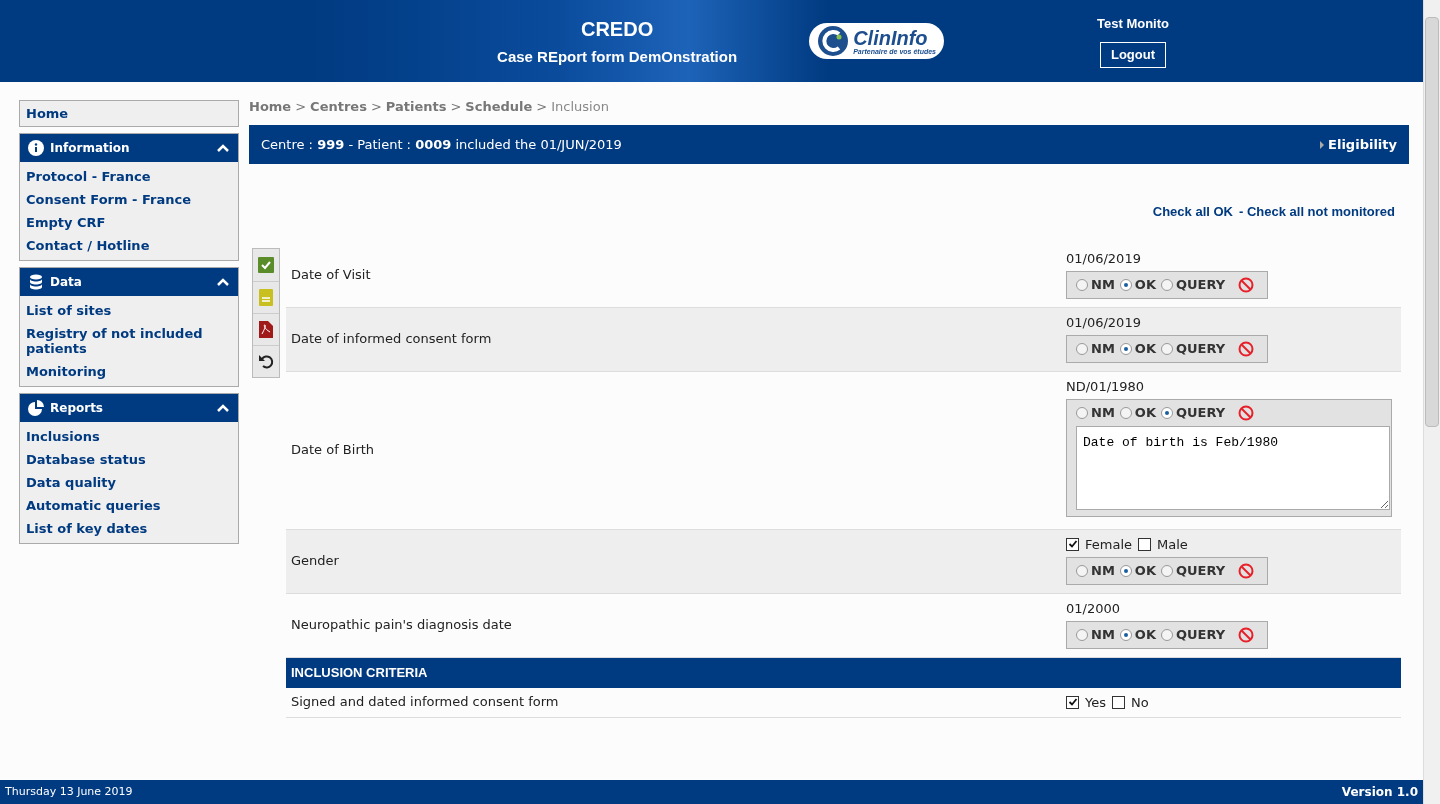 The width and height of the screenshot is (1440, 804). What do you see at coordinates (129, 459) in the screenshot?
I see `sidebar-link: Database status` at bounding box center [129, 459].